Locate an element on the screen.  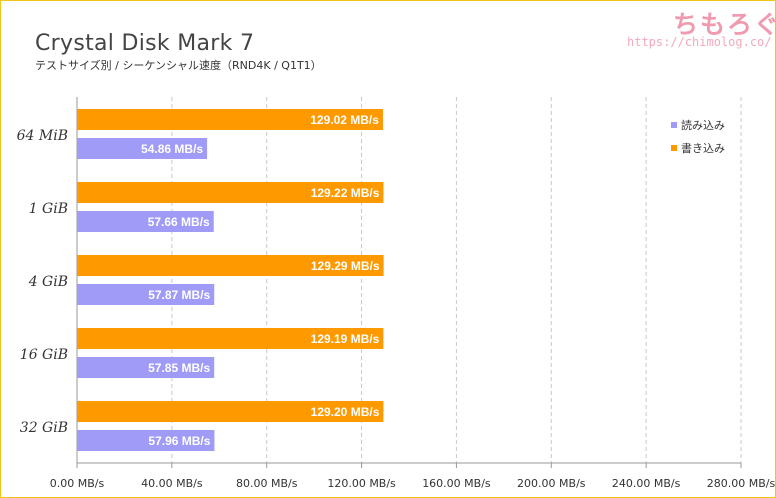
x-tick-label: 280.00 MB/s is located at coordinates (741, 483).